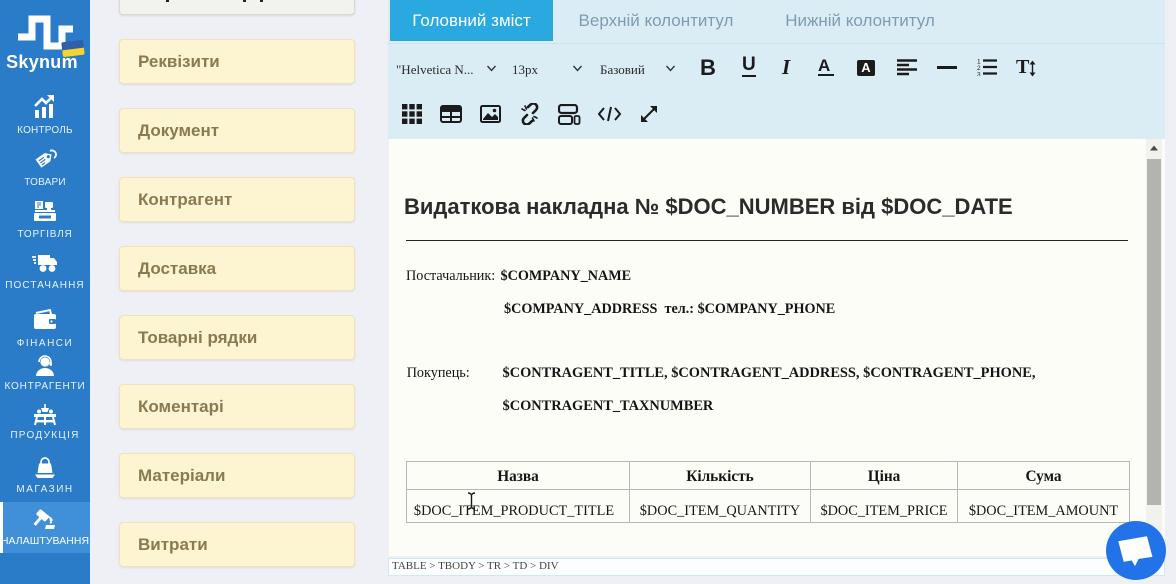 The image size is (1176, 584). Describe the element at coordinates (979, 74) in the screenshot. I see `svg-text: 3` at that location.